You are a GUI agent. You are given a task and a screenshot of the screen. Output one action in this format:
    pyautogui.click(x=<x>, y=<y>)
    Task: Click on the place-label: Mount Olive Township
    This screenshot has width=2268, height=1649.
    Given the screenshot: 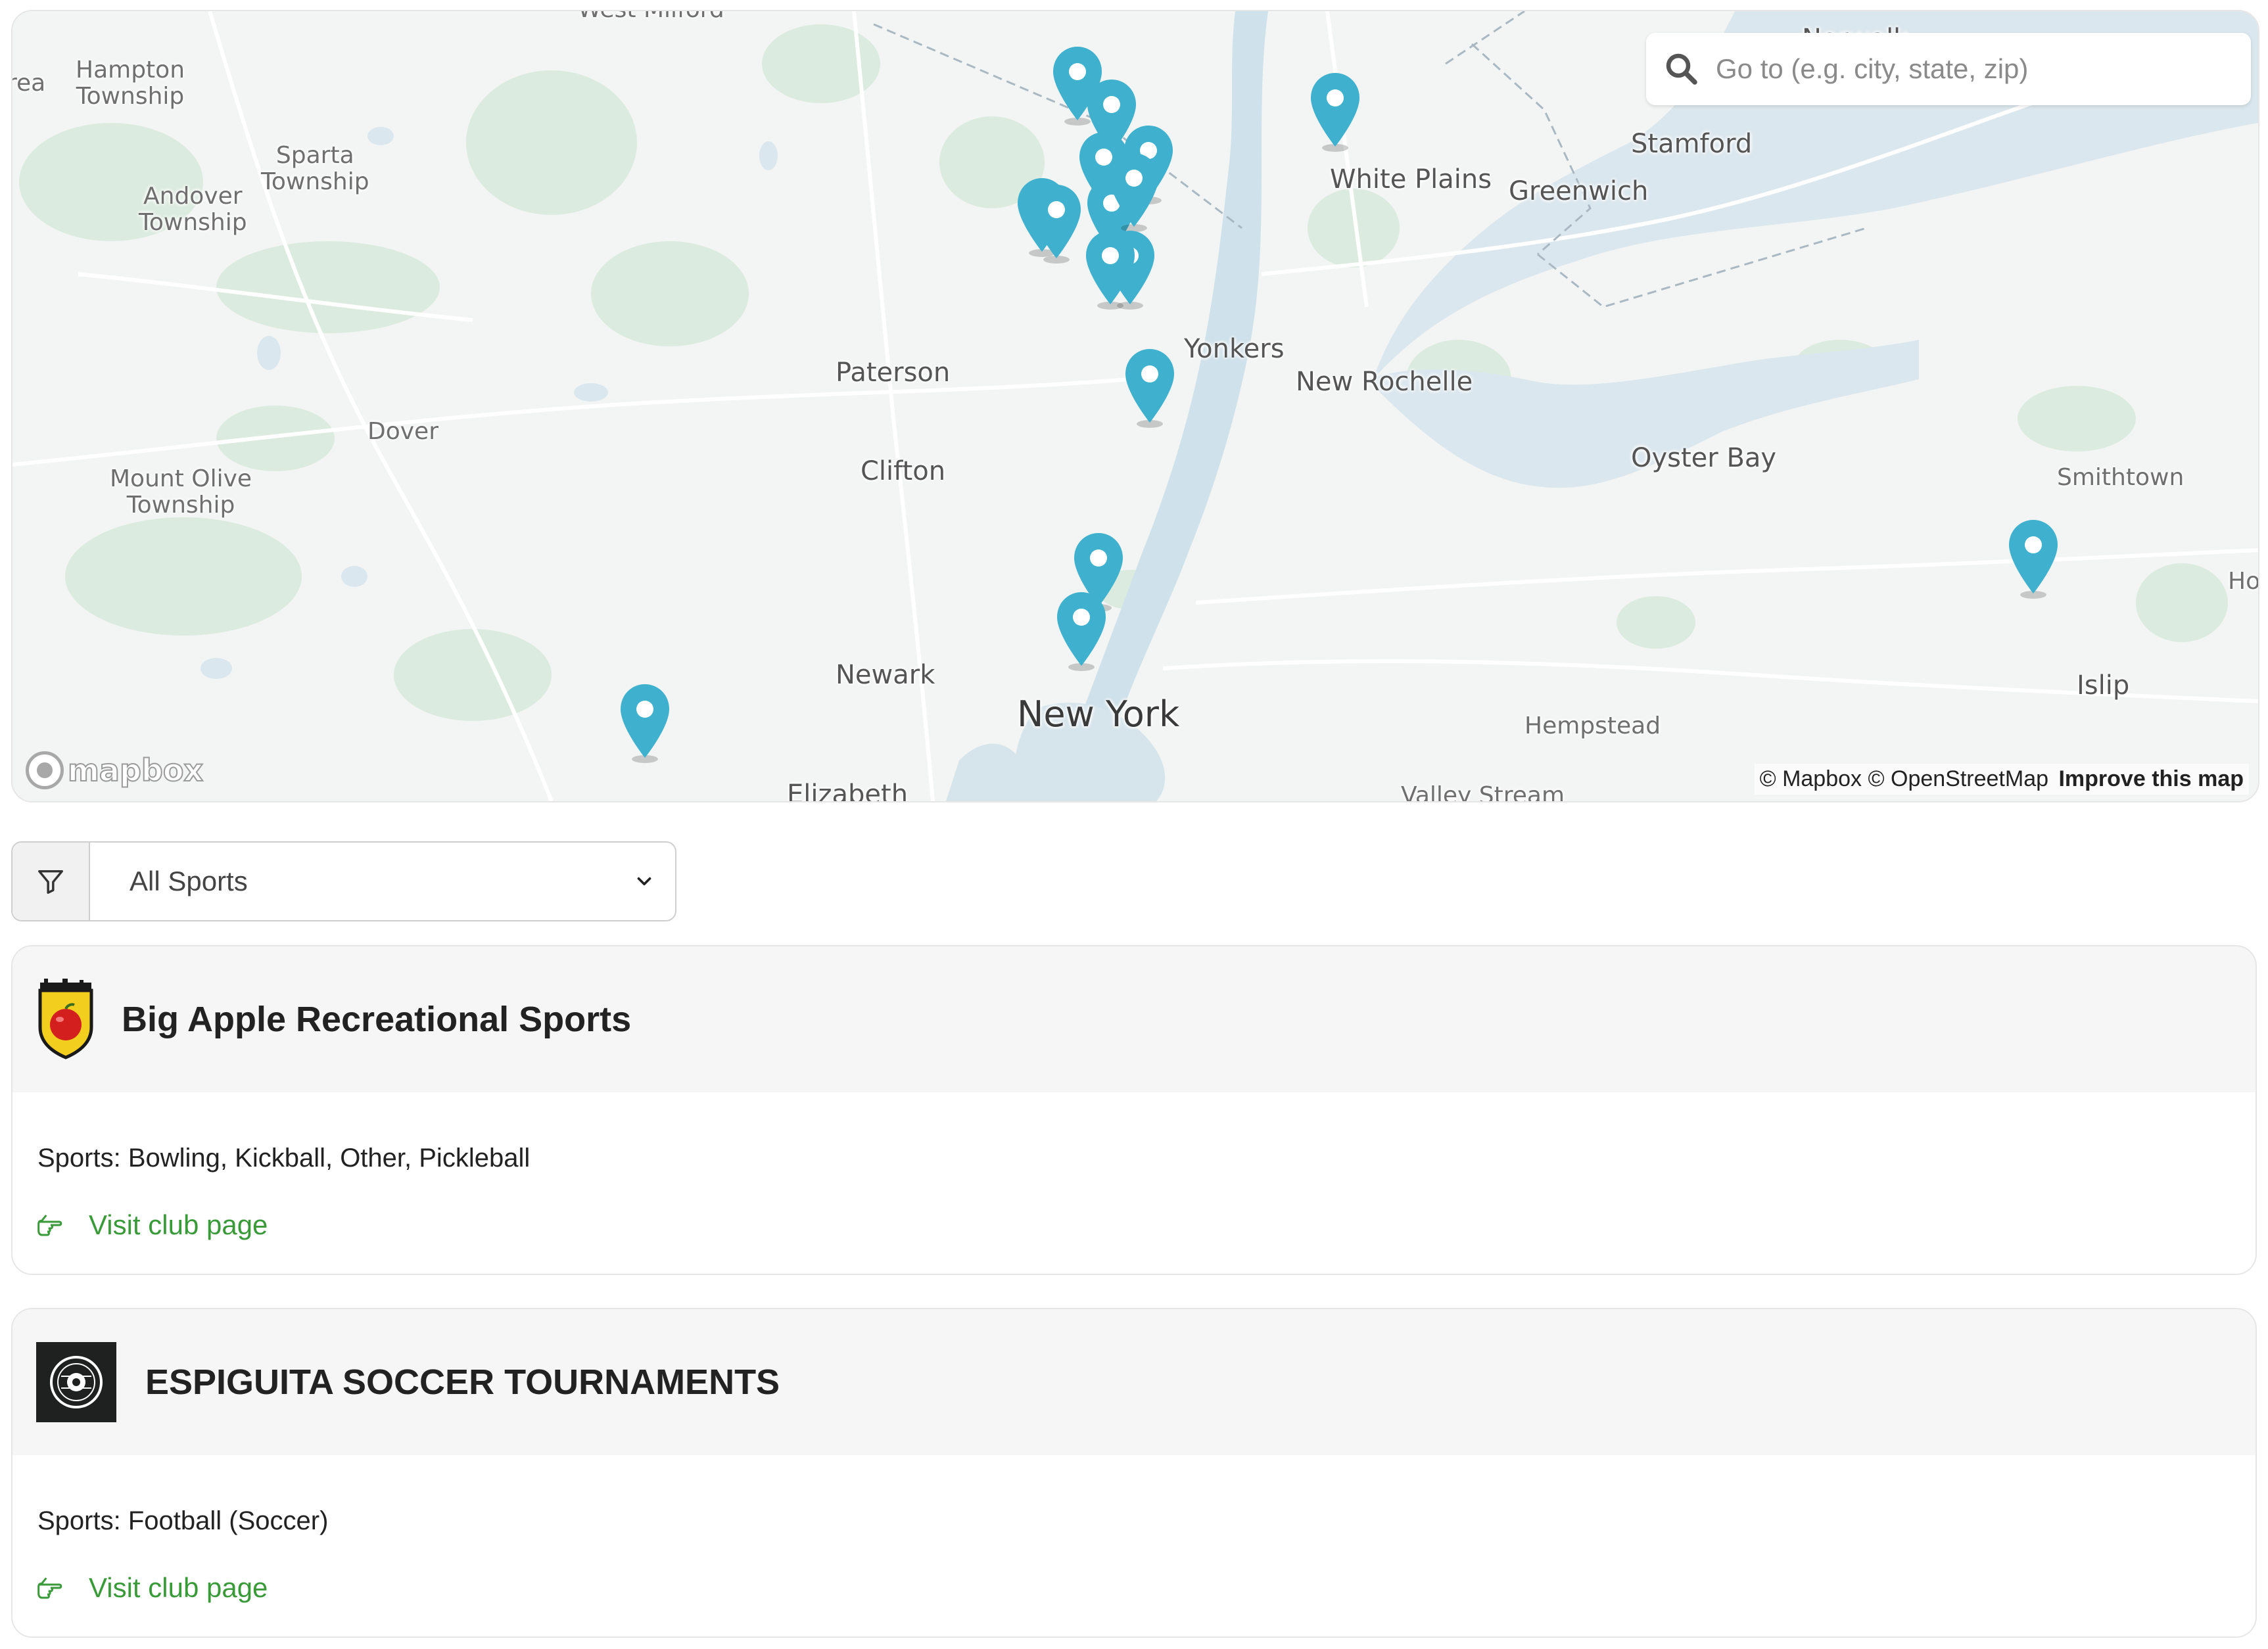 What is the action you would take?
    pyautogui.click(x=181, y=492)
    